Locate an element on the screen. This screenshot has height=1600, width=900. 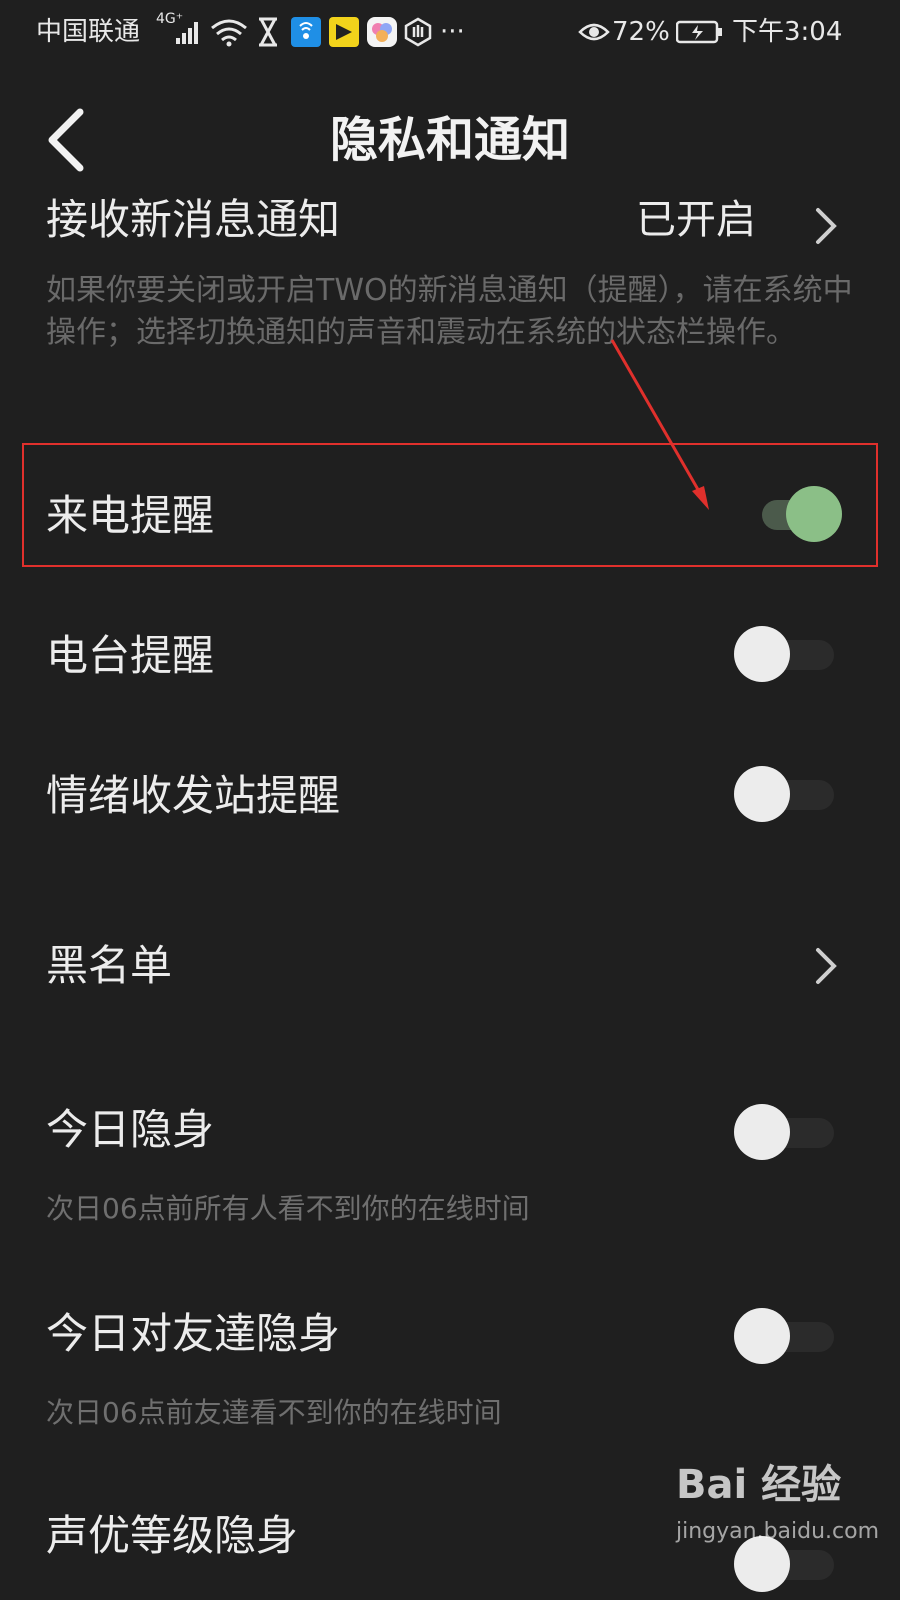
row-label: 声优等级隐身 is located at coordinates (172, 1535).